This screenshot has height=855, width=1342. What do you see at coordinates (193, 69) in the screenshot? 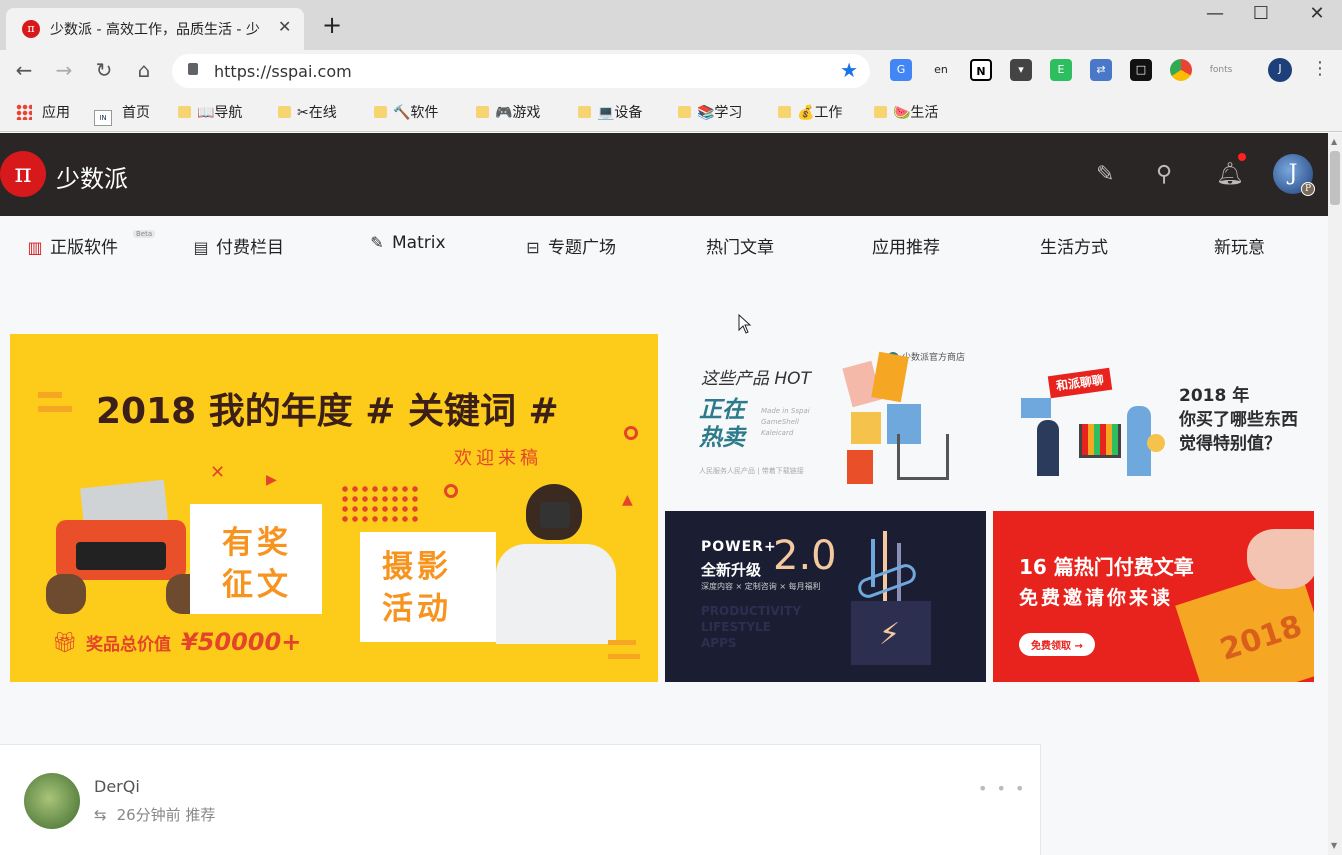
I see `lock-icon` at bounding box center [193, 69].